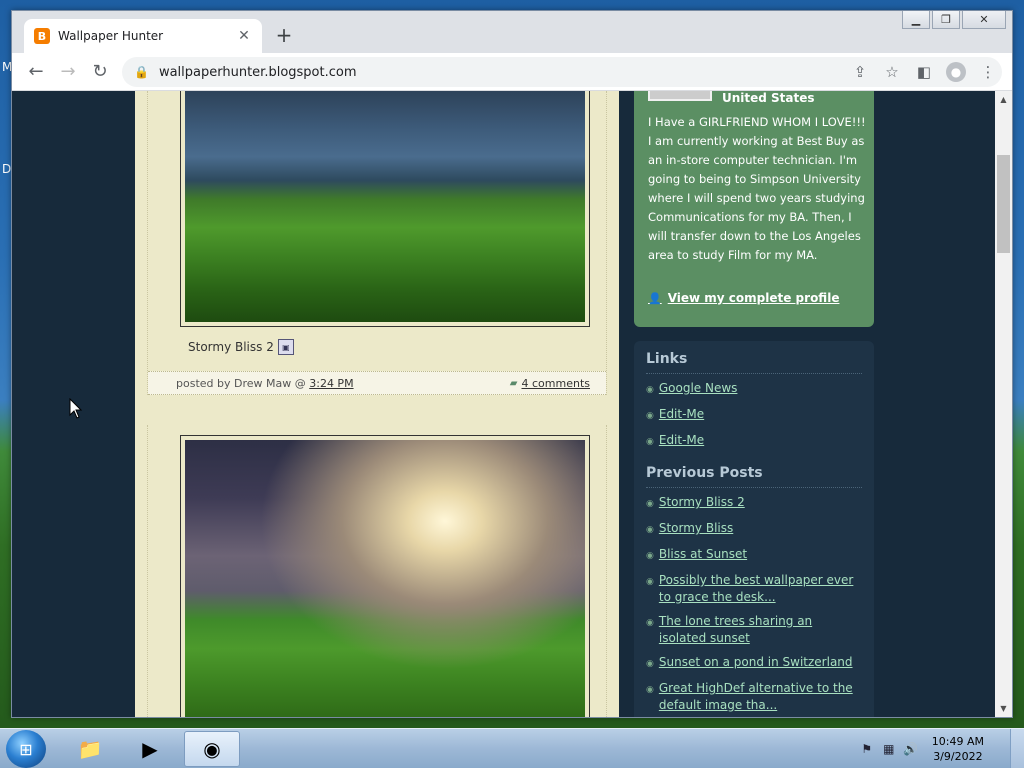 The height and width of the screenshot is (768, 1024). Describe the element at coordinates (285, 347) in the screenshot. I see `image-icon: ▣` at that location.